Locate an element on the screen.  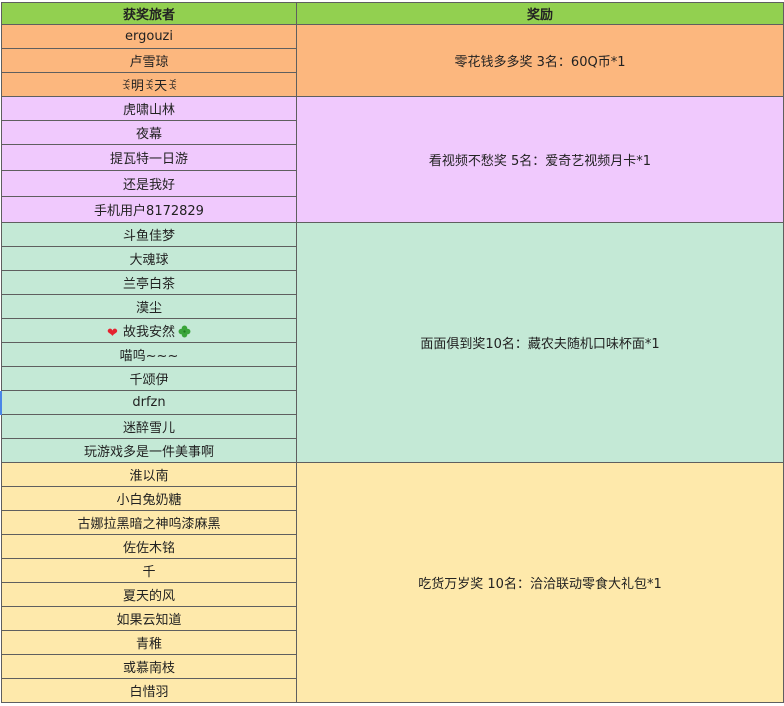
winner-cell: 或慕南枝 is located at coordinates (149, 666).